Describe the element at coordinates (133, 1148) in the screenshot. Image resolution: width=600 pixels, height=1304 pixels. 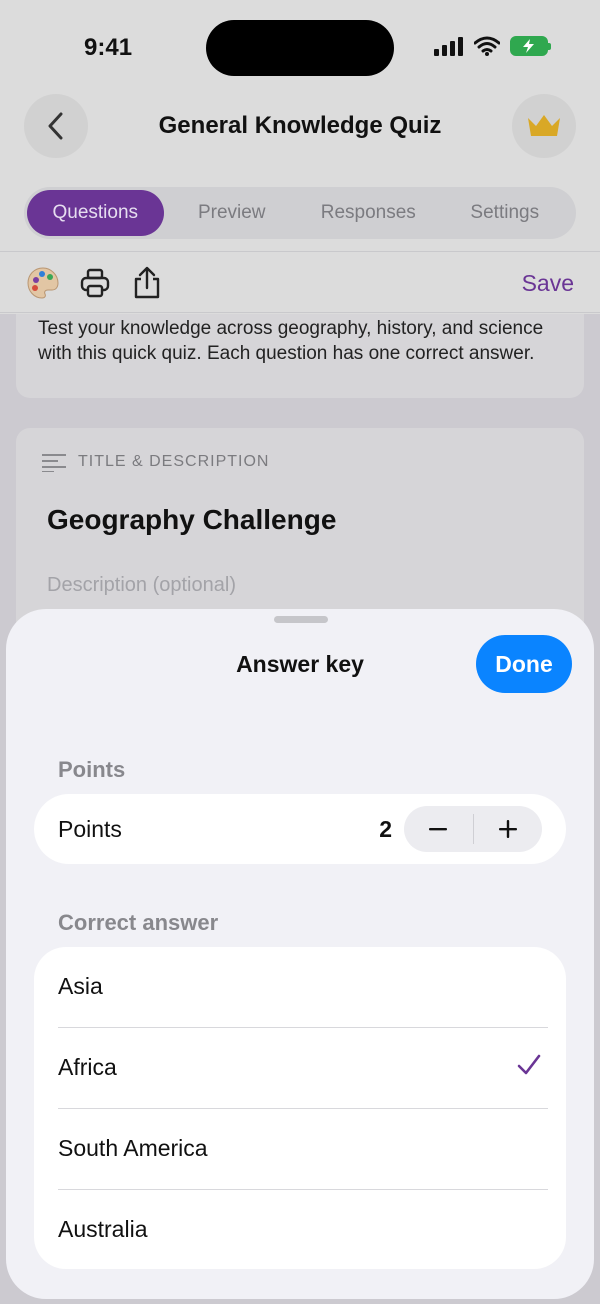
I see `answer-label: South America` at that location.